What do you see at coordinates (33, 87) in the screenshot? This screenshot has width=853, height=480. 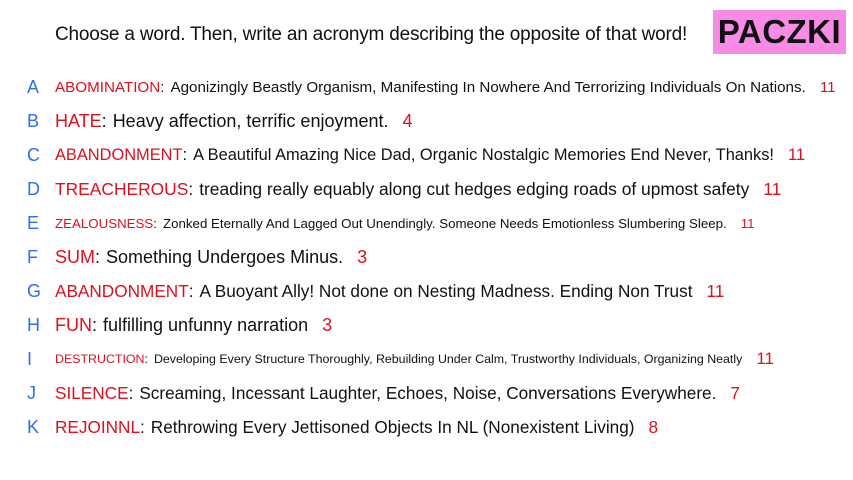 I see `answer-letter: A` at bounding box center [33, 87].